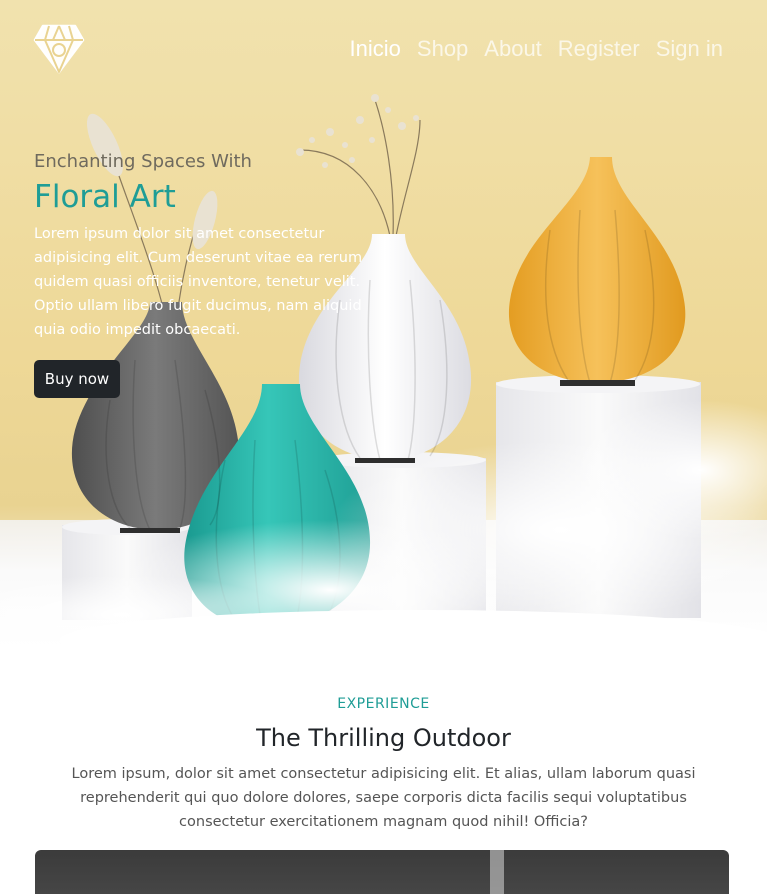  What do you see at coordinates (59, 48) in the screenshot?
I see `diamond-icon` at bounding box center [59, 48].